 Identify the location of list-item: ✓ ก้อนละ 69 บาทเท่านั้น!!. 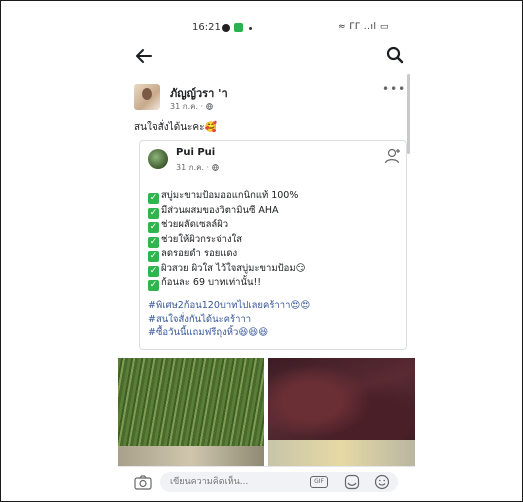
(205, 284).